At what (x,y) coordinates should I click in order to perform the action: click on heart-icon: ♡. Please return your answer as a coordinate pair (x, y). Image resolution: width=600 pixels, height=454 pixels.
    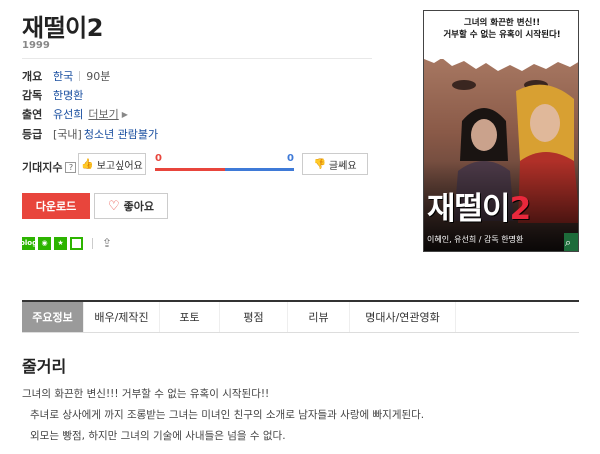
    Looking at the image, I should click on (113, 206).